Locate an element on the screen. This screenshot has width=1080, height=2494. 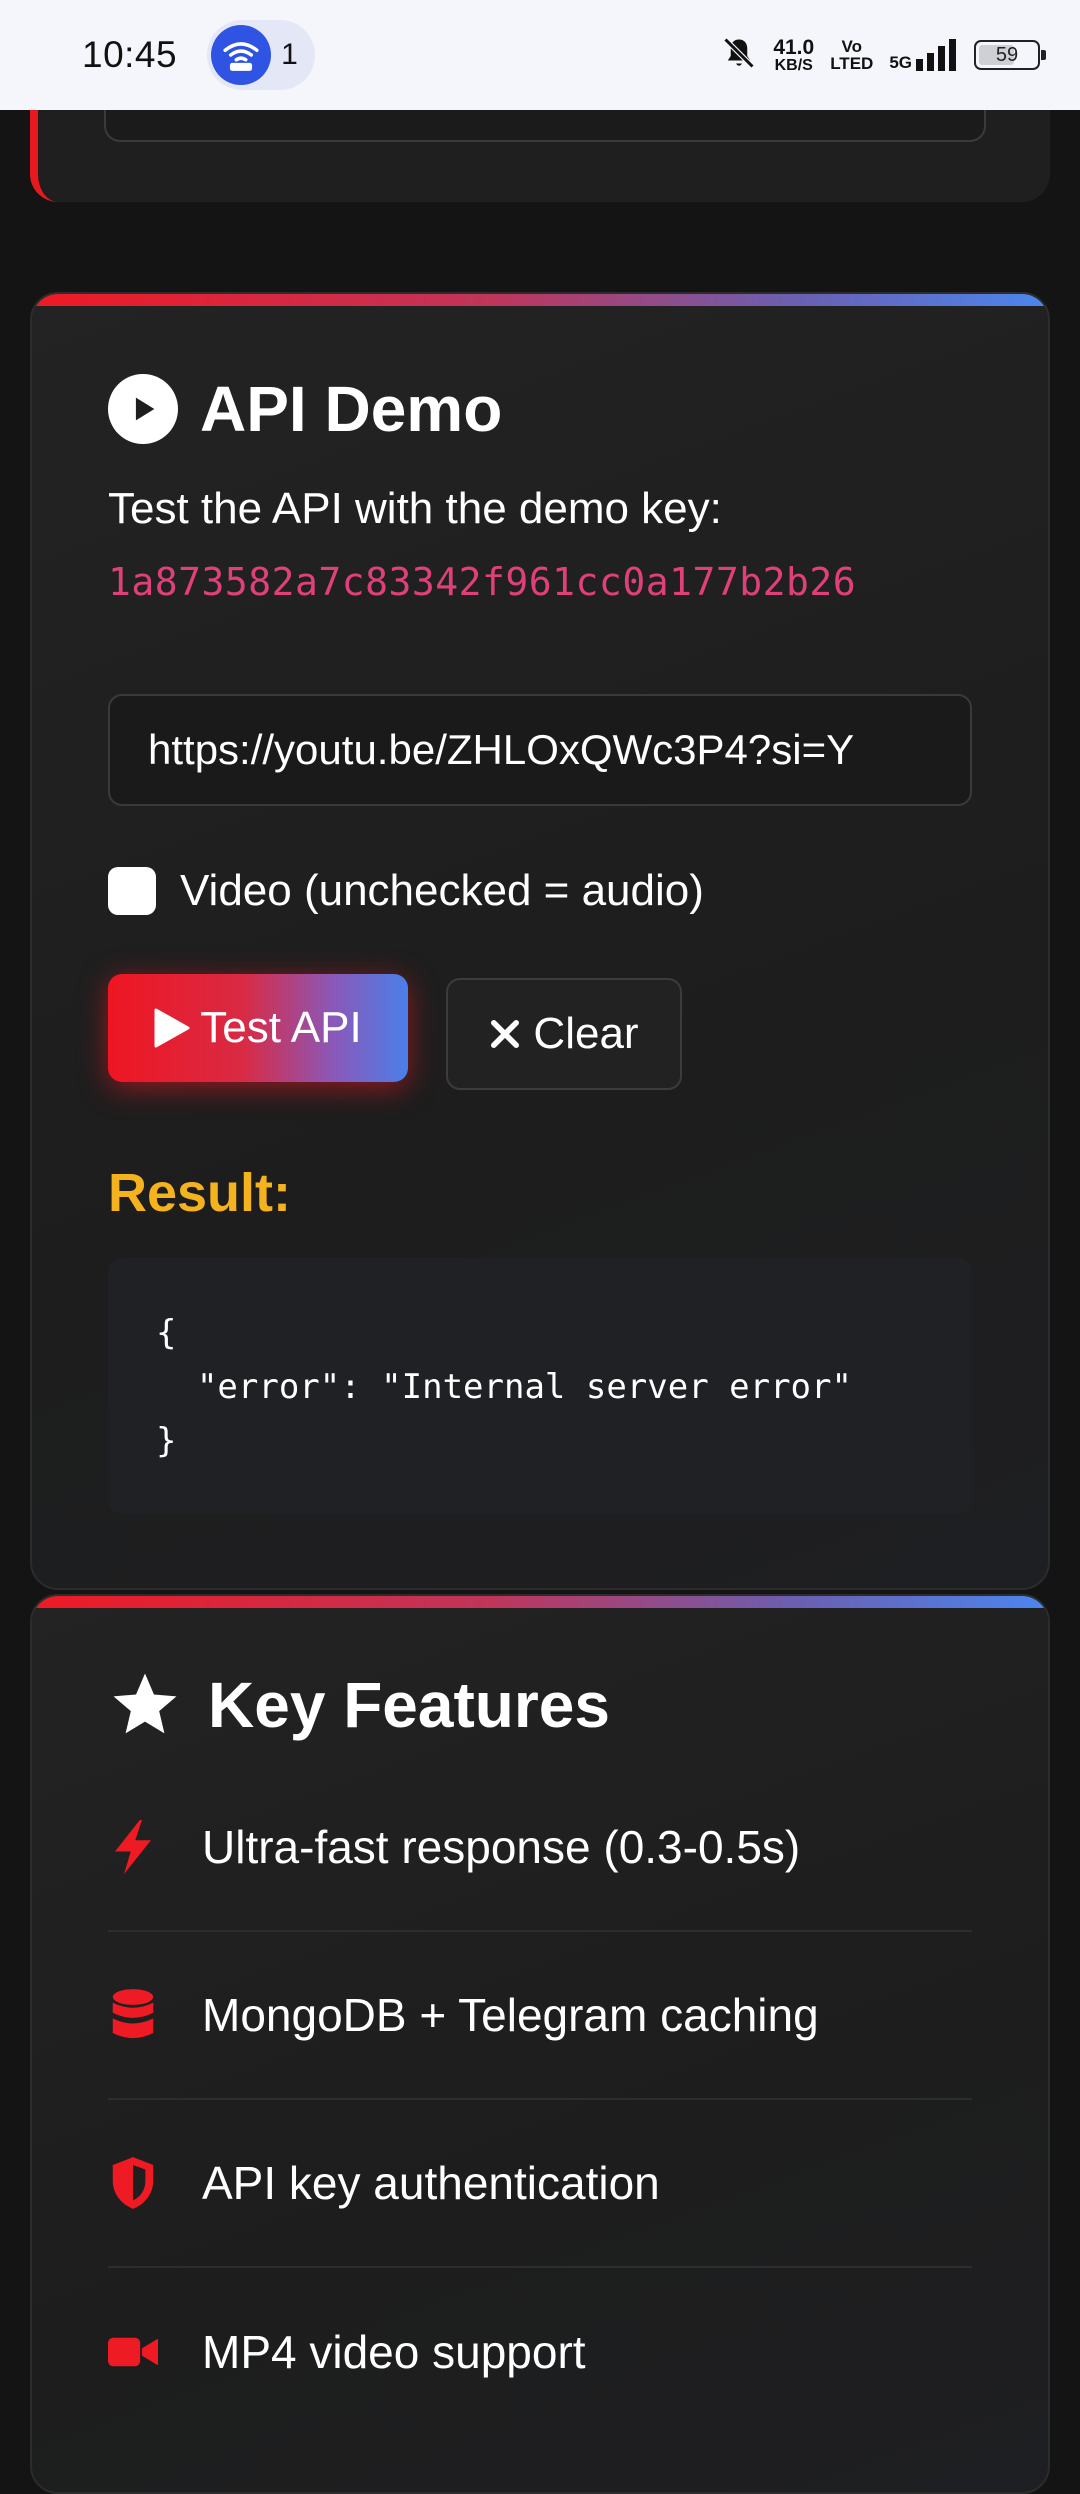
feature-label: MongoDB + Telegram caching is located at coordinates (510, 2015).